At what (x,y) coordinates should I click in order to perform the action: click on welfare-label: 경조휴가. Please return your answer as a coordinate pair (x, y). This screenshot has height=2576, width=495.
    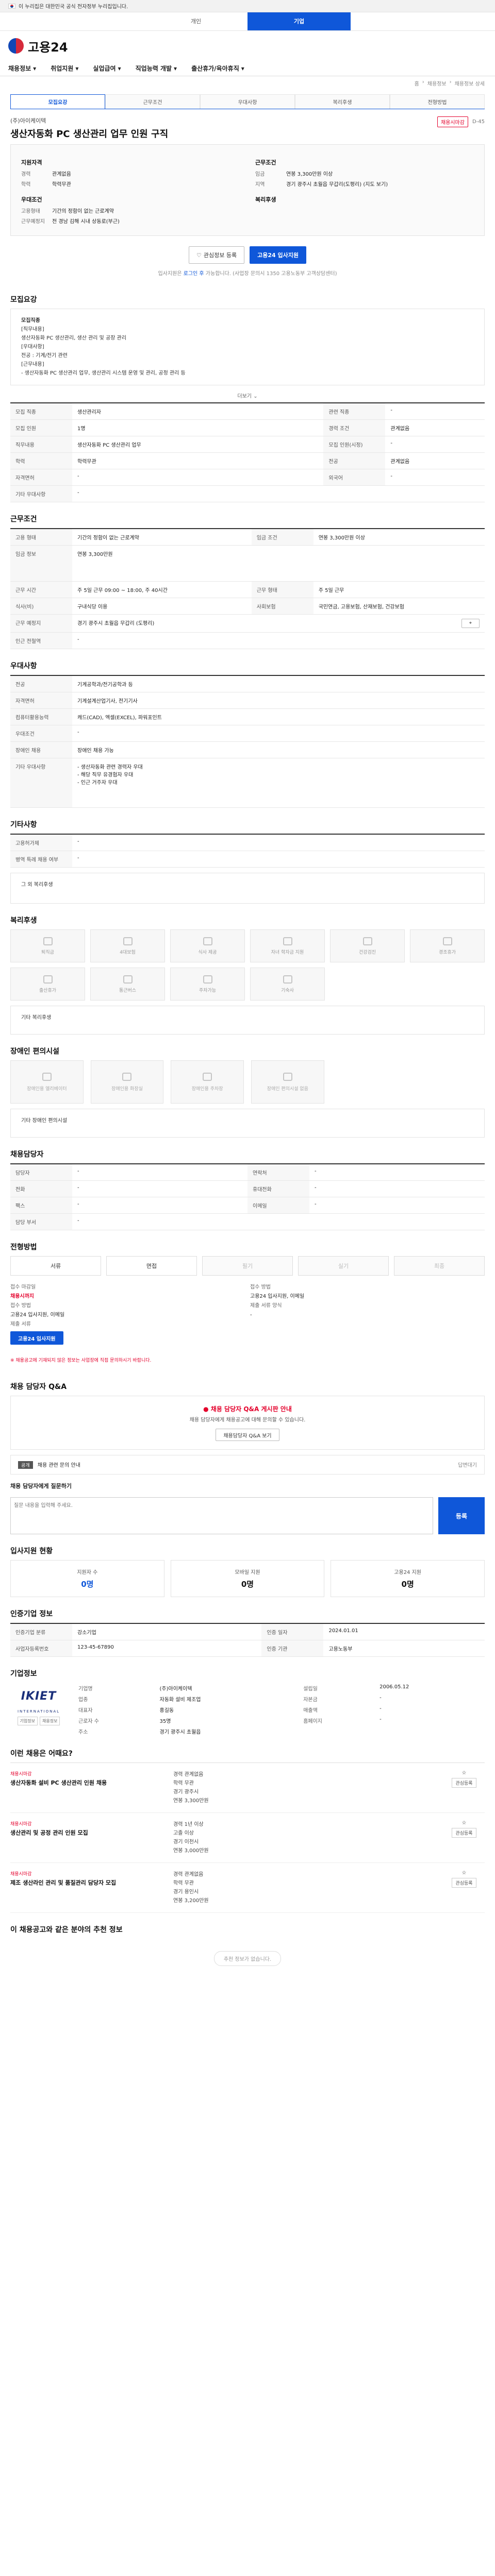
    Looking at the image, I should click on (447, 952).